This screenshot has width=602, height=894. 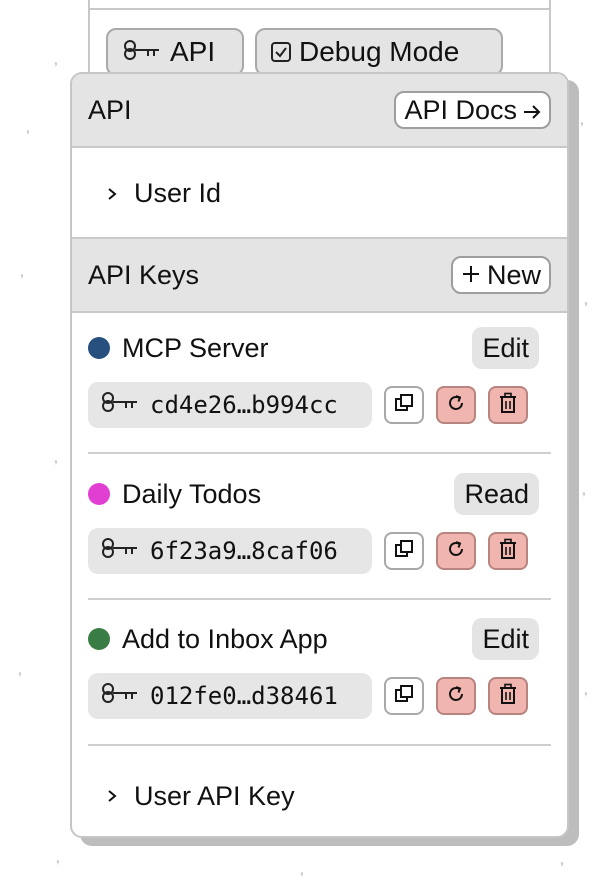 I want to click on key-value-field: cd4e26…b994cc, so click(x=230, y=405).